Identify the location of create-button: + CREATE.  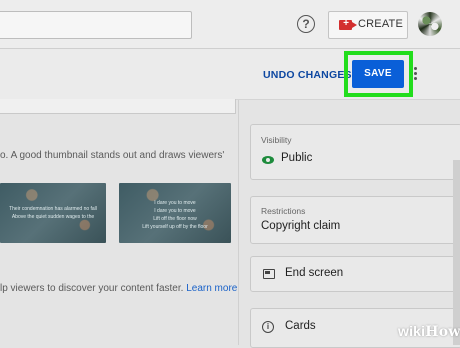
(368, 25).